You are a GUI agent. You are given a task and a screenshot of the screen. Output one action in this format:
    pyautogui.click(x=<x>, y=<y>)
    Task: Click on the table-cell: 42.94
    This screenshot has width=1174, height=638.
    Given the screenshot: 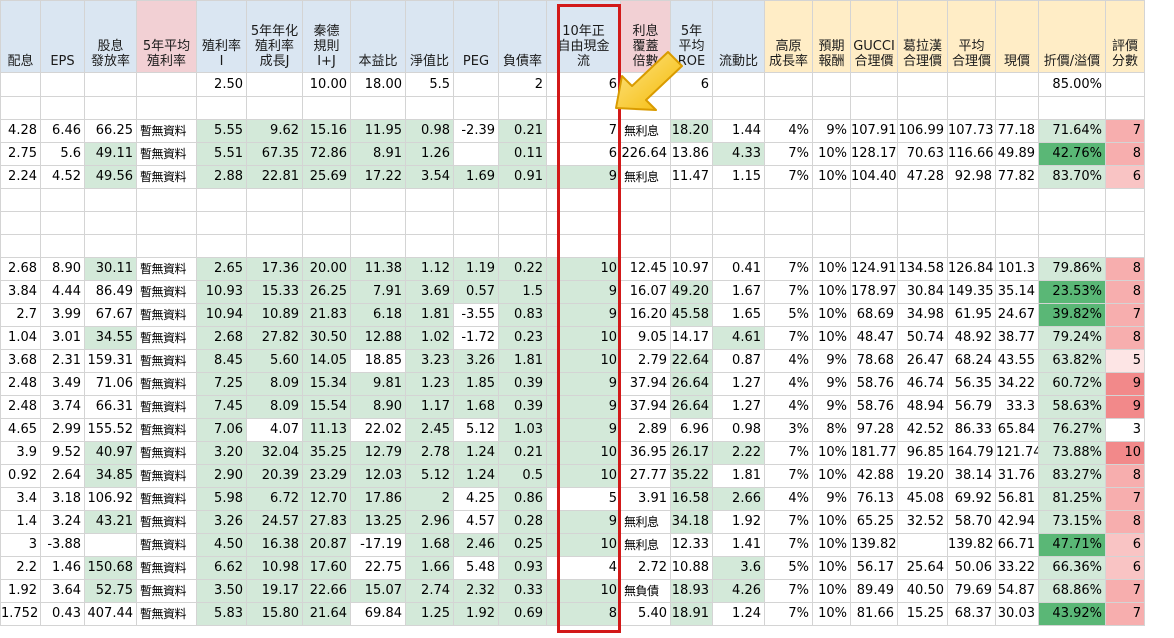 What is the action you would take?
    pyautogui.click(x=1017, y=522)
    